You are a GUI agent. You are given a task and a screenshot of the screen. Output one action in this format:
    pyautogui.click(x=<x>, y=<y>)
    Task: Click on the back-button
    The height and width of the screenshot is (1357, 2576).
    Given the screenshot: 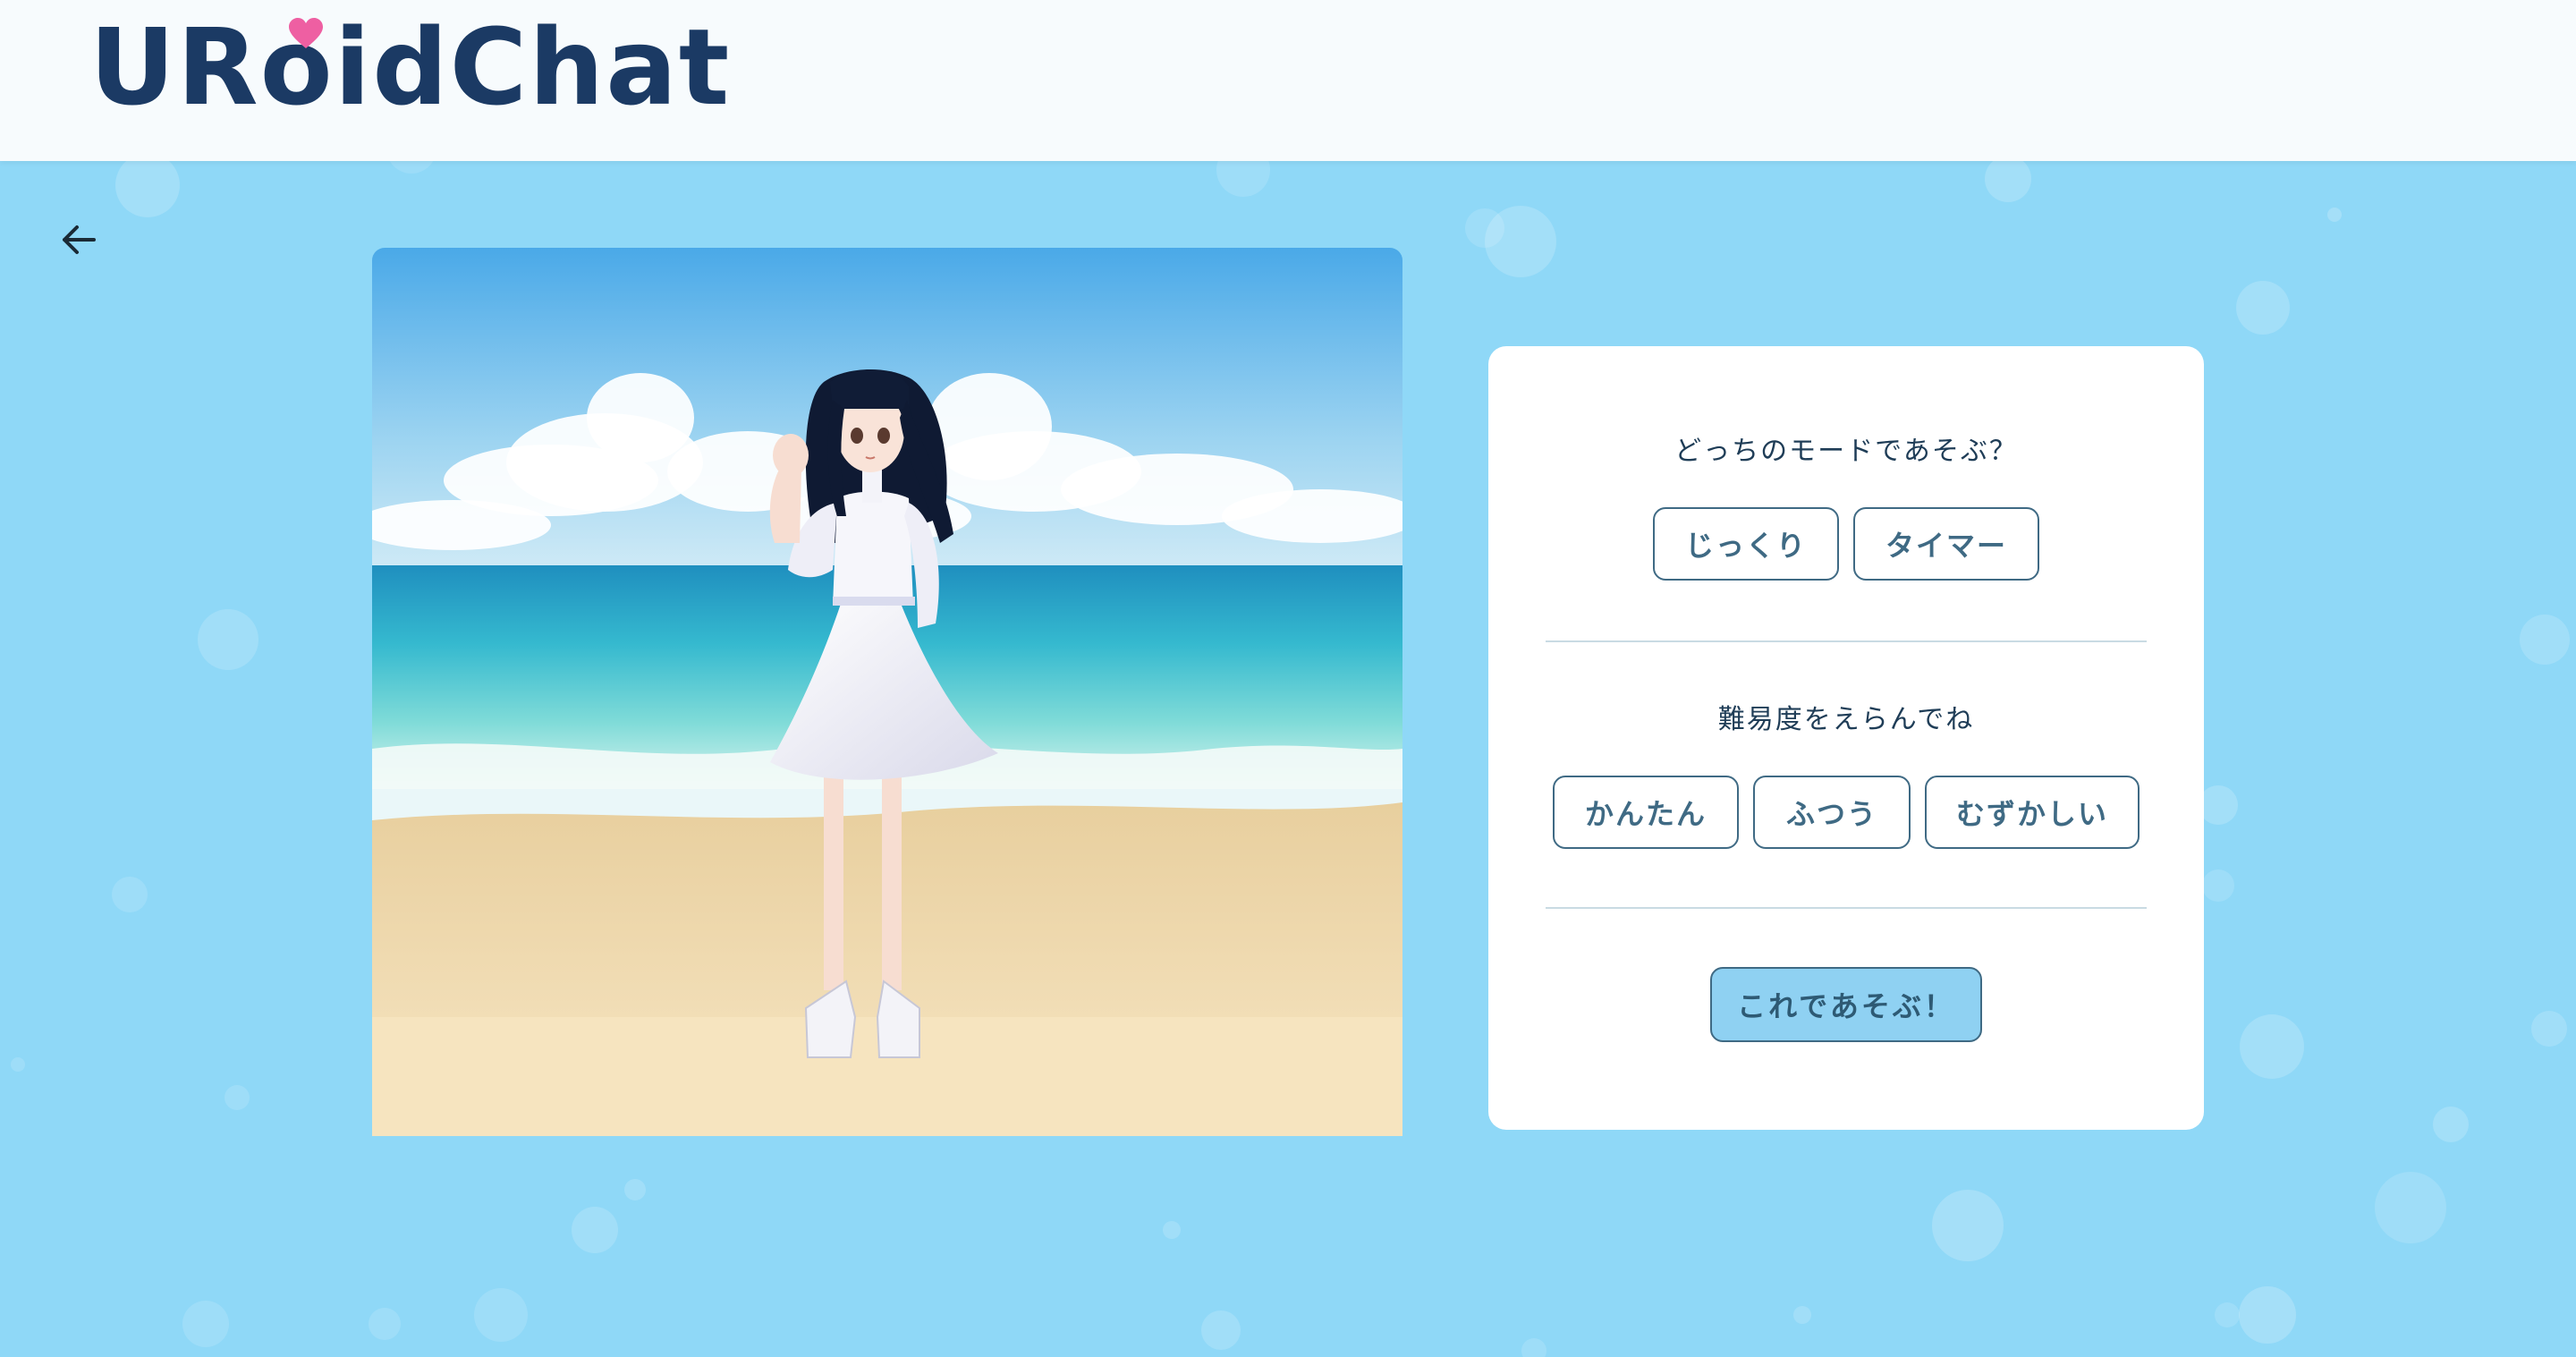 What is the action you would take?
    pyautogui.click(x=78, y=239)
    